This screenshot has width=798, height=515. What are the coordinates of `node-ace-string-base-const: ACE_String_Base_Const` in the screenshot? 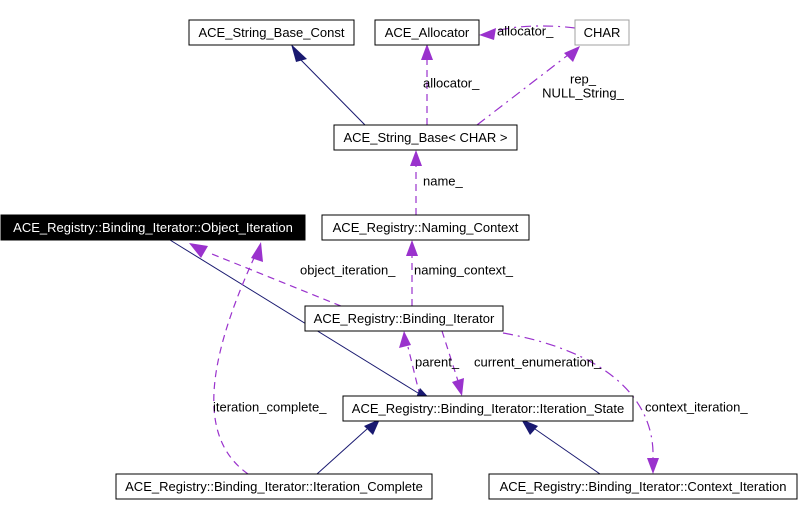 It's located at (271, 32).